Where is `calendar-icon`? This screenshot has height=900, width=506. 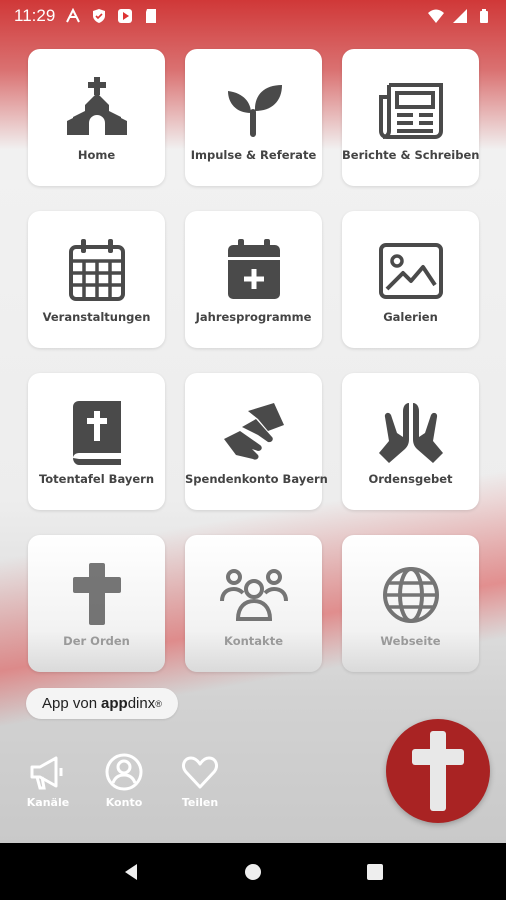 calendar-icon is located at coordinates (96, 270).